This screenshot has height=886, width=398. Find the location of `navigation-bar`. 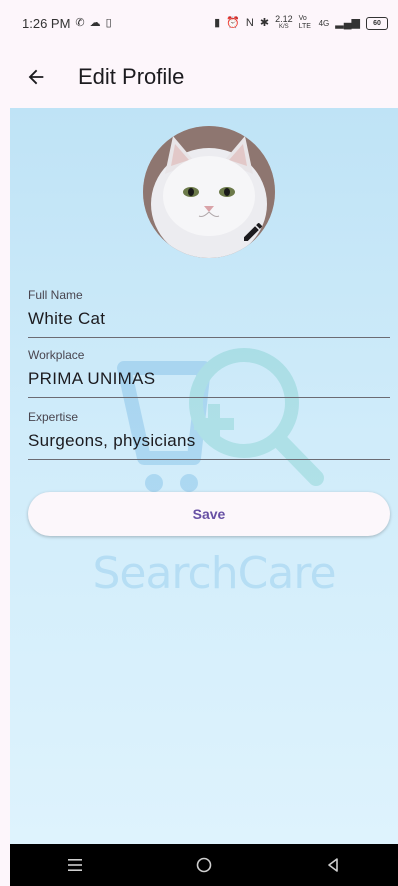

navigation-bar is located at coordinates (204, 865).